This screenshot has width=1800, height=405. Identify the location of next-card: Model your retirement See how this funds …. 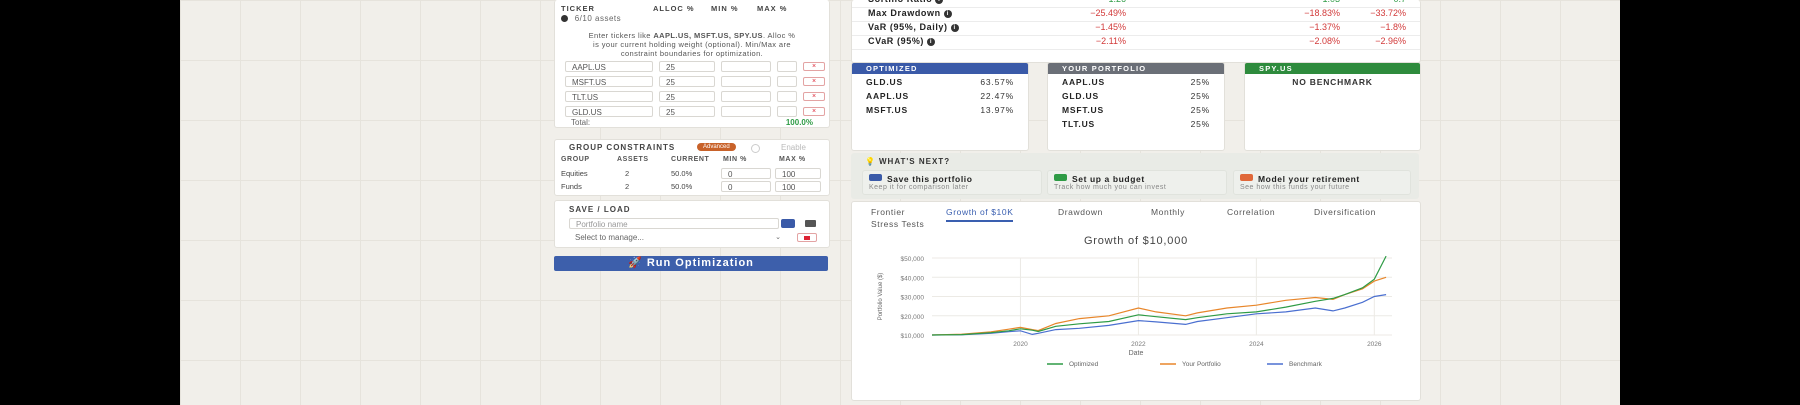
(1322, 182).